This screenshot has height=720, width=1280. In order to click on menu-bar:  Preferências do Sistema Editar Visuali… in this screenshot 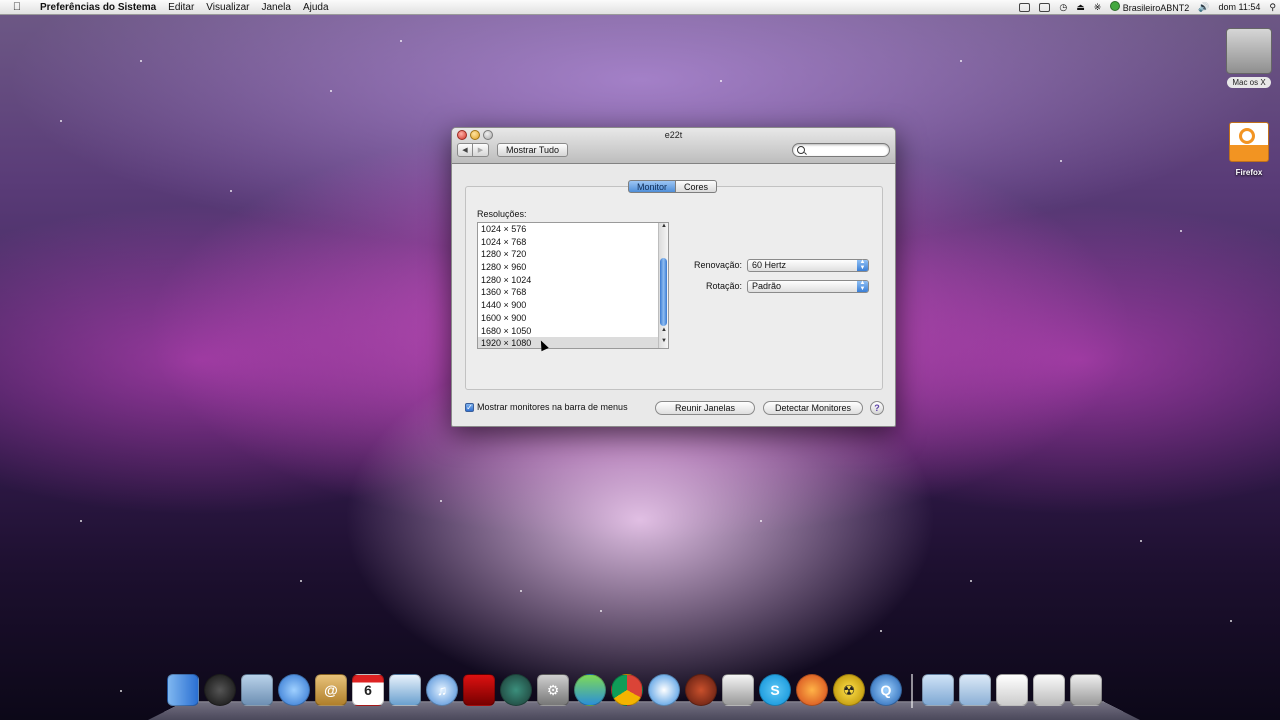, I will do `click(640, 7)`.